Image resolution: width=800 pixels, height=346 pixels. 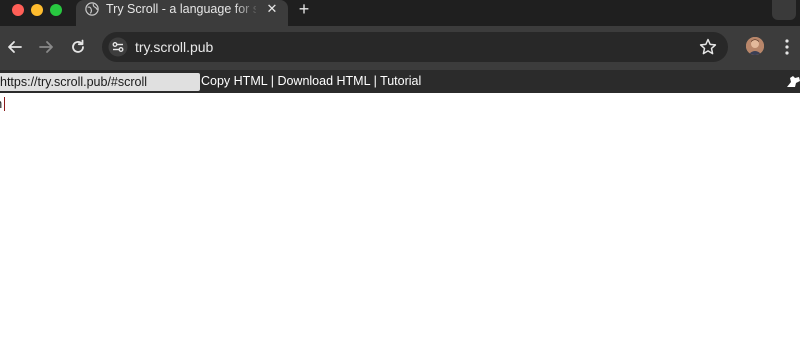 I want to click on back-arrow-icon, so click(x=15, y=47).